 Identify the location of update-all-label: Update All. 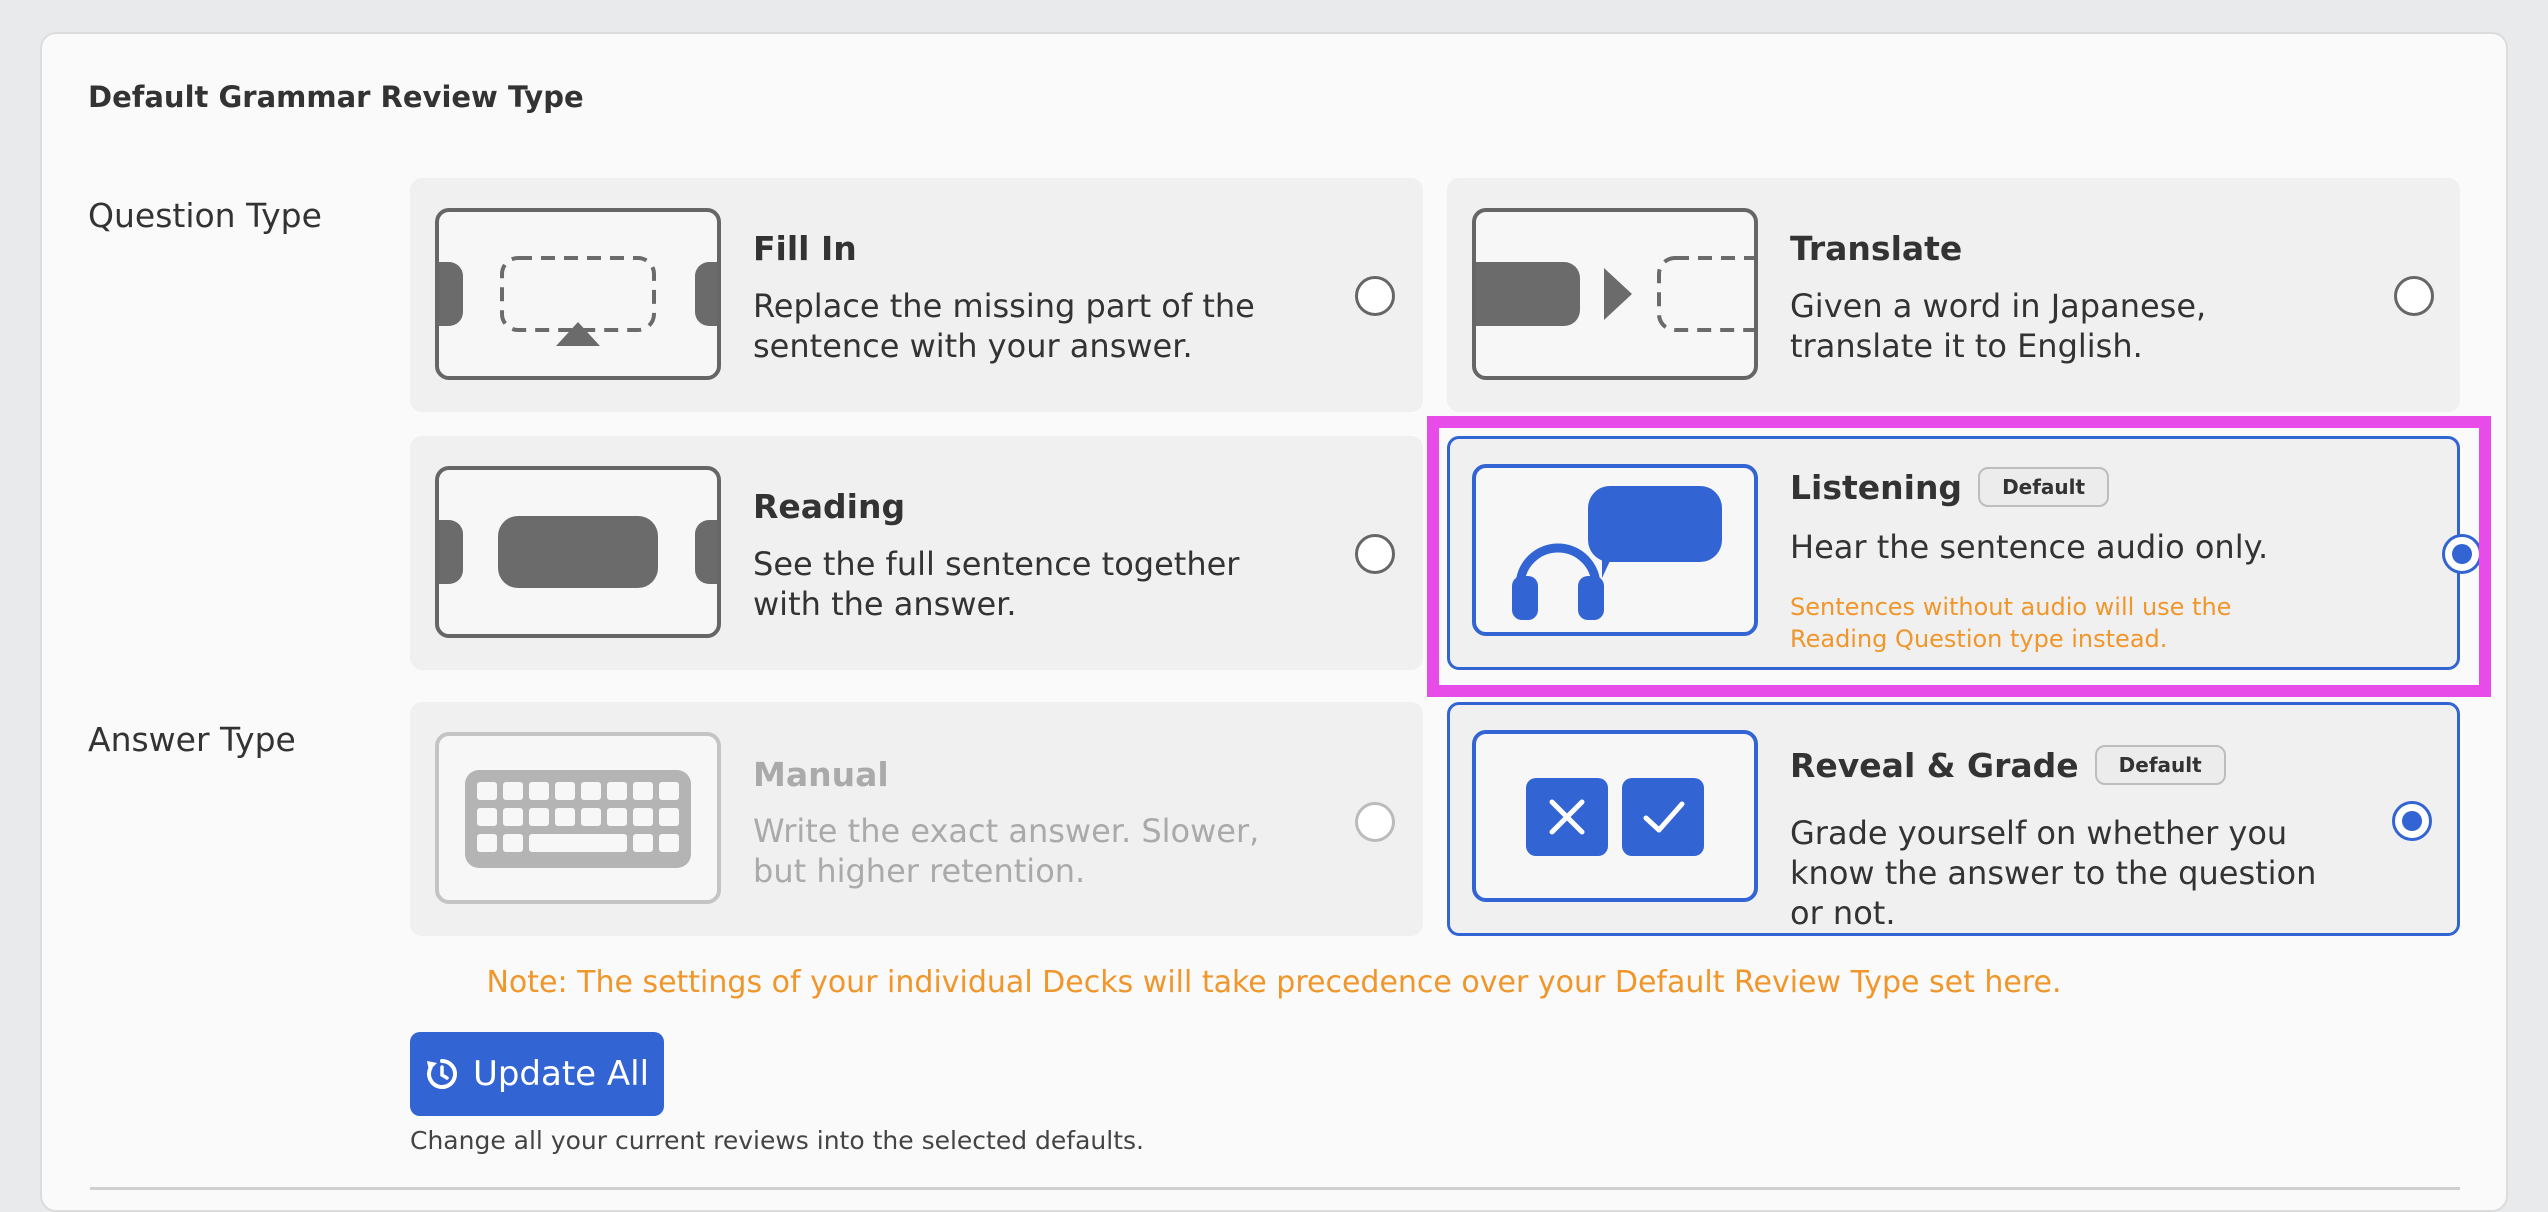
(561, 1074).